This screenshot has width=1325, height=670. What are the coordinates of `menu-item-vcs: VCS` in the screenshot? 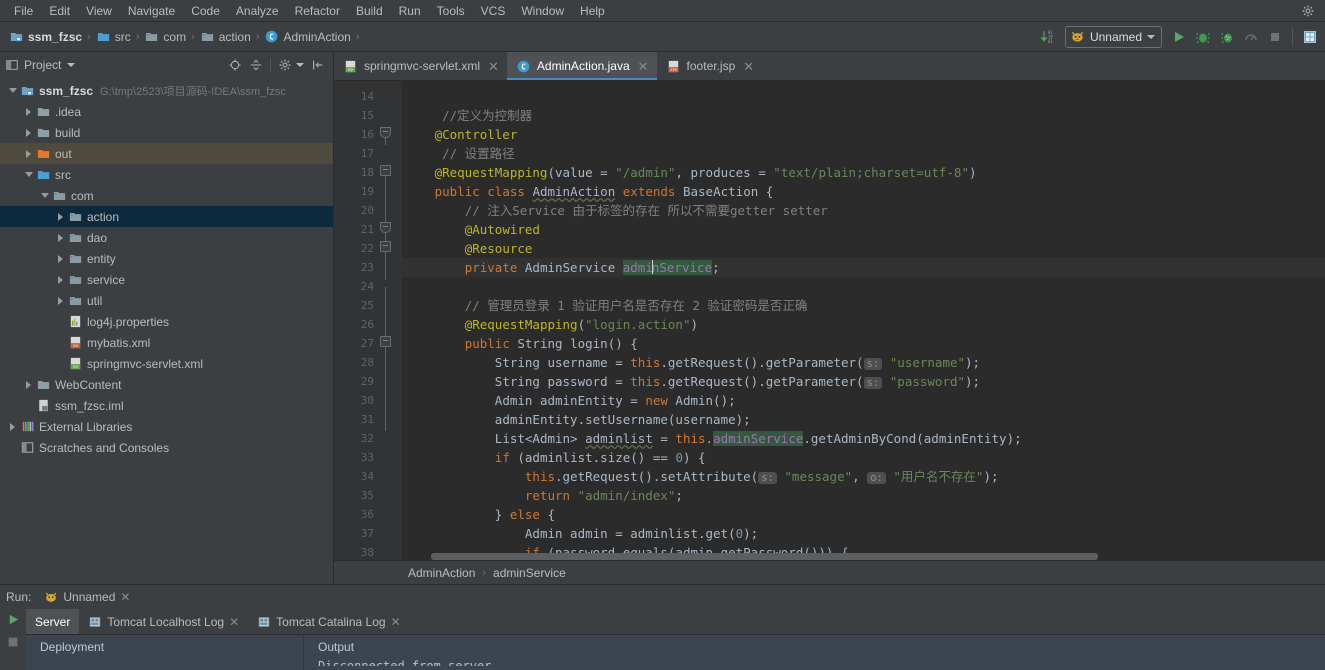 It's located at (493, 11).